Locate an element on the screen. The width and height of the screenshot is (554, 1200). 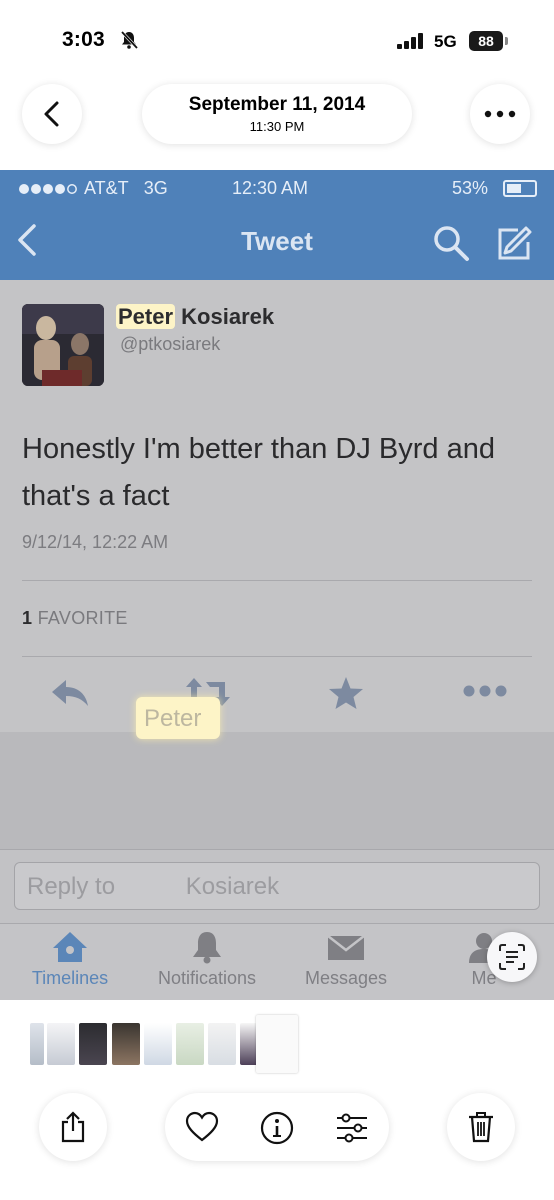
live-text-icon is located at coordinates (512, 957).